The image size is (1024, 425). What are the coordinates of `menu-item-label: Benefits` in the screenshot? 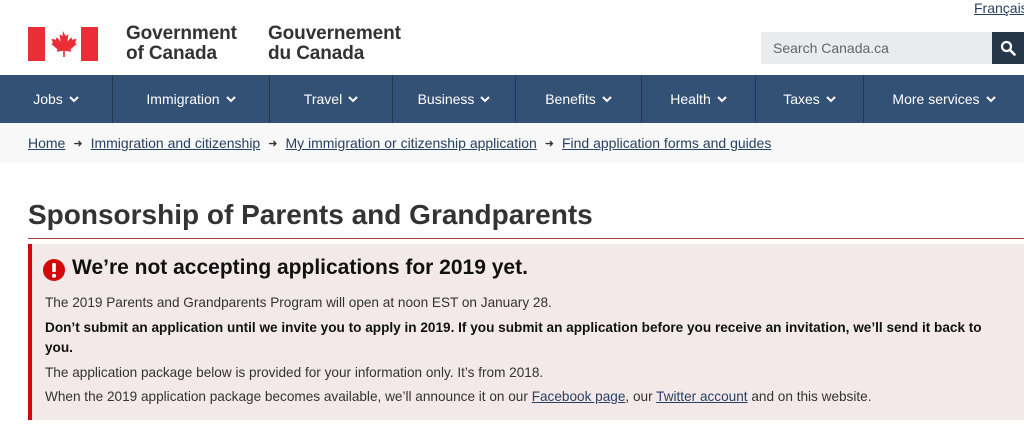 It's located at (570, 99).